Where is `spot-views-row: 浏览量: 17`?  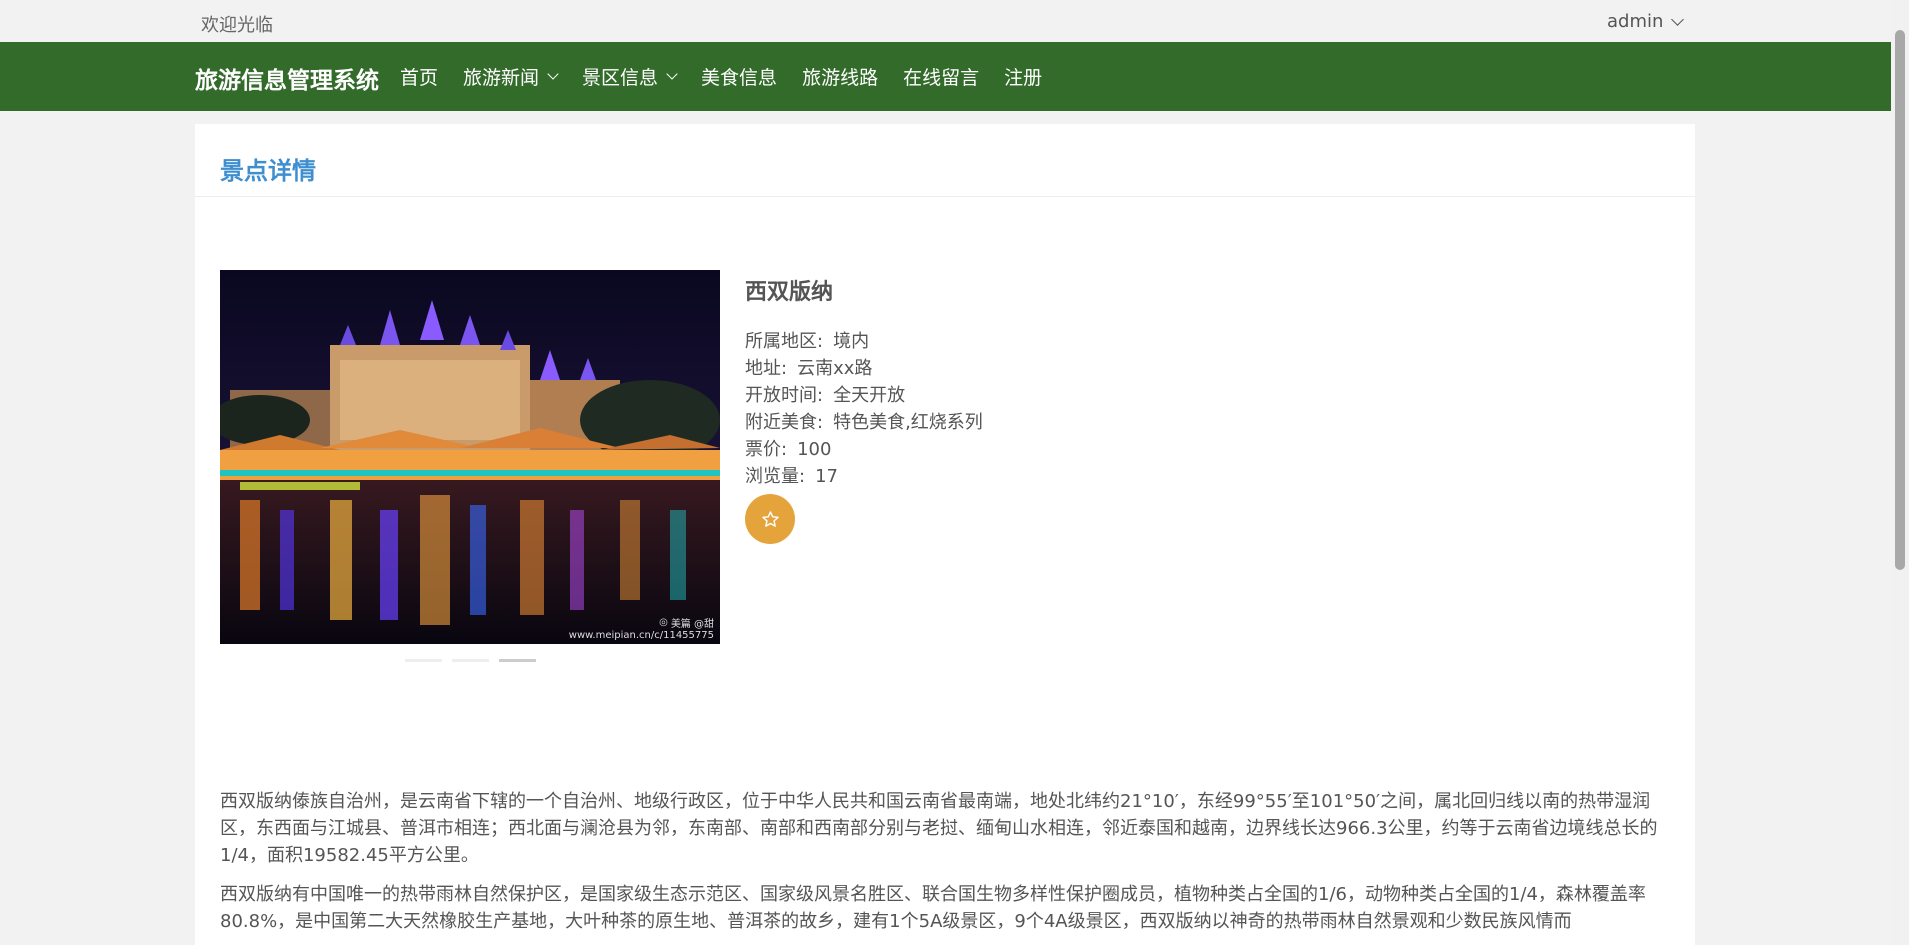 spot-views-row: 浏览量: 17 is located at coordinates (864, 476).